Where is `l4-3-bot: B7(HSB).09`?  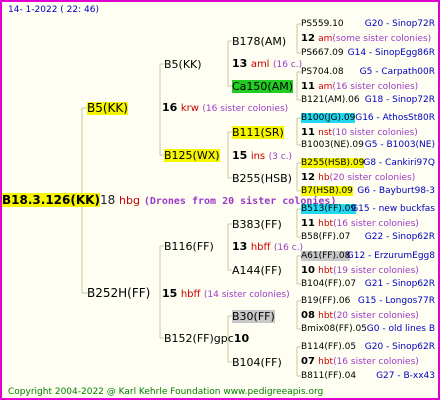 l4-3-bot: B7(HSB).09 is located at coordinates (327, 191).